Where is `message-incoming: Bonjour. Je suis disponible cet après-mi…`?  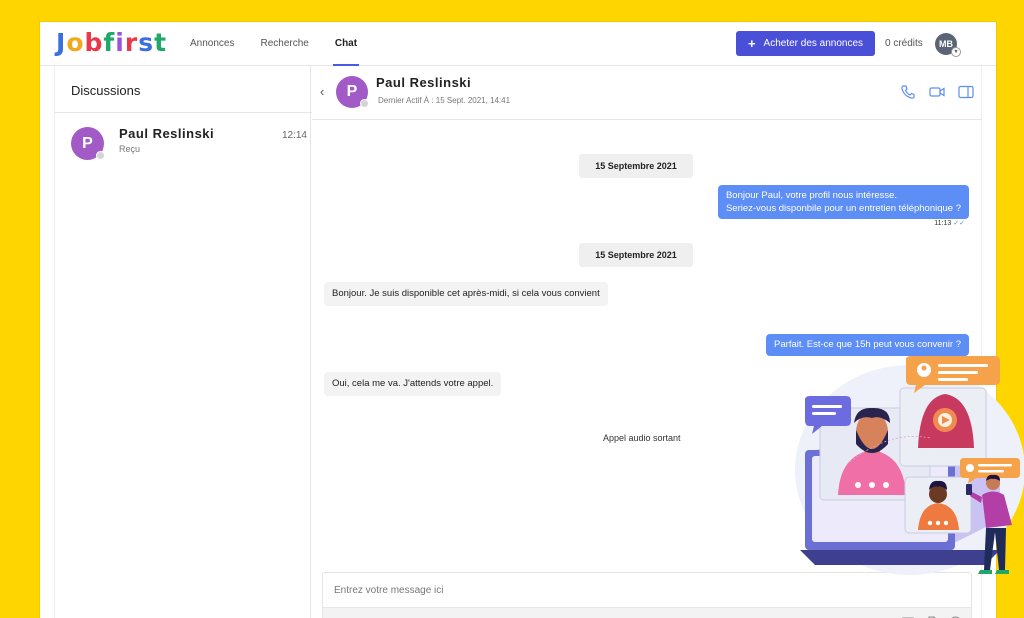
message-incoming: Bonjour. Je suis disponible cet après-mi… is located at coordinates (466, 294).